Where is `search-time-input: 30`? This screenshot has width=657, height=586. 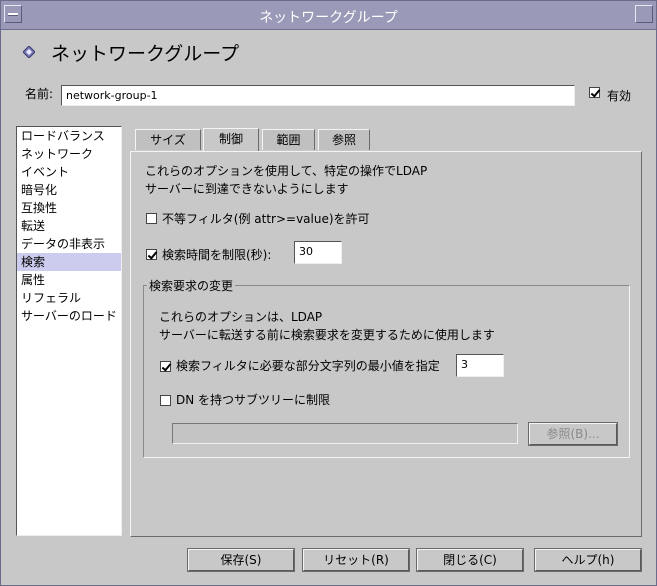 search-time-input: 30 is located at coordinates (318, 252).